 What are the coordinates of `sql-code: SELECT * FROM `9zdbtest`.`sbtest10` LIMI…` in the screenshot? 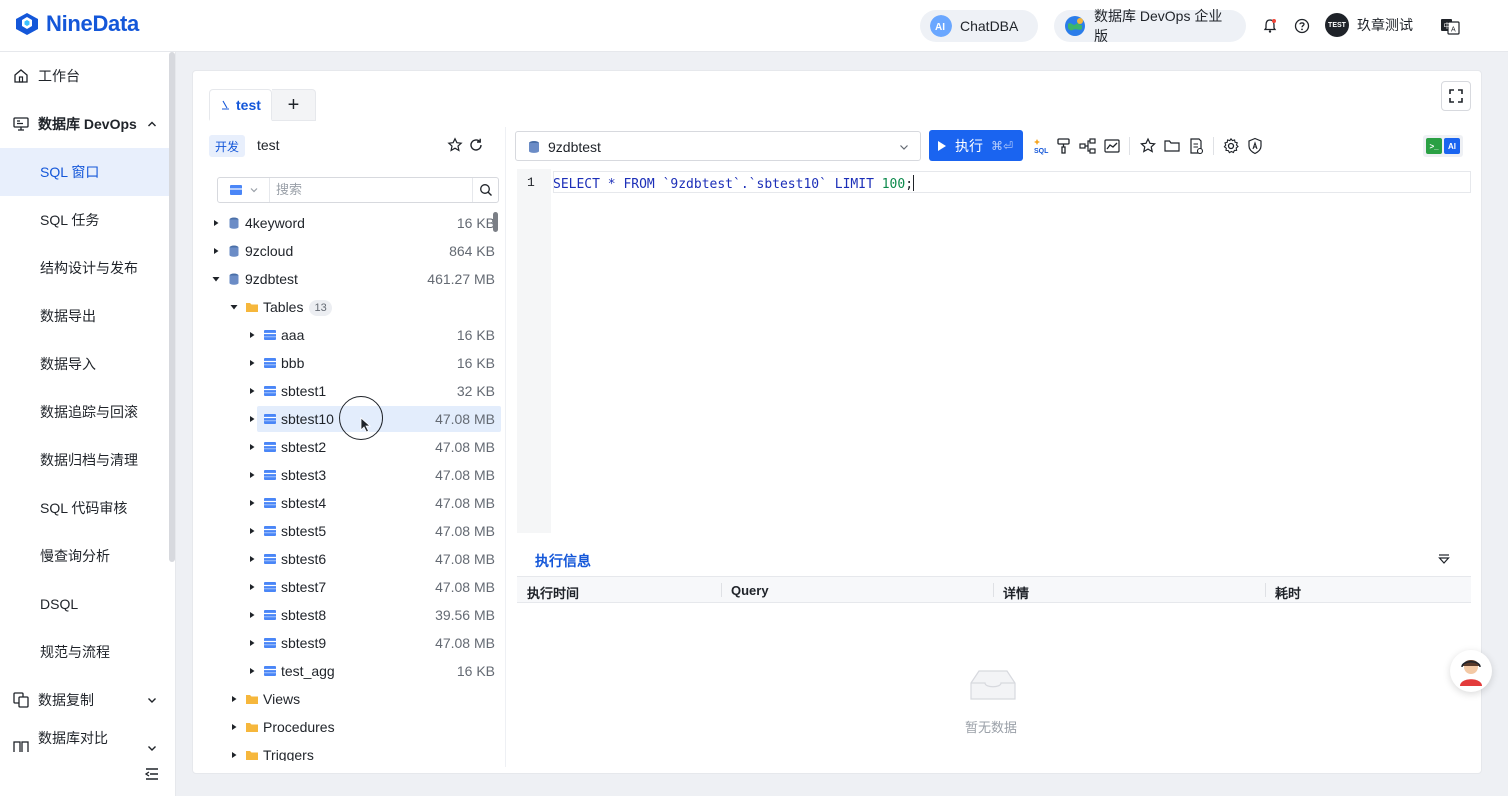 It's located at (734, 183).